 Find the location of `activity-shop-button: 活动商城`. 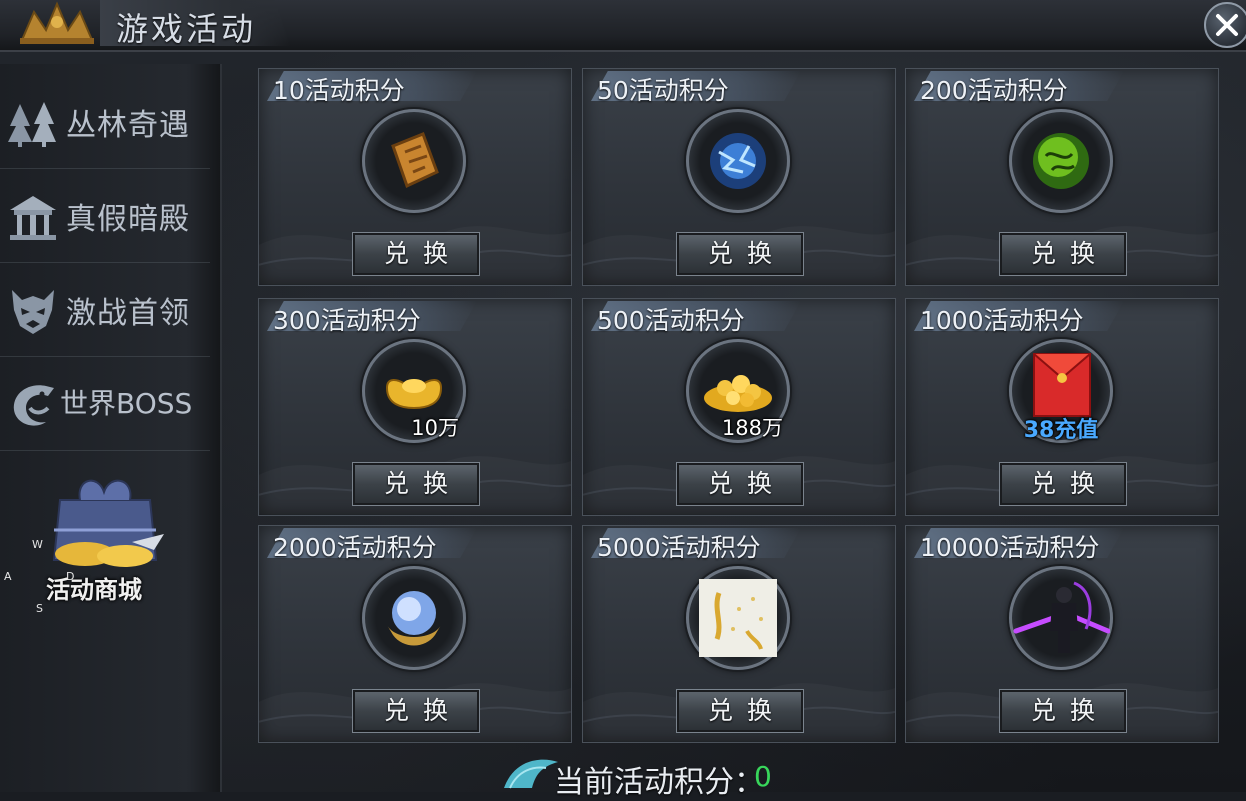

activity-shop-button: 活动商城 is located at coordinates (105, 540).